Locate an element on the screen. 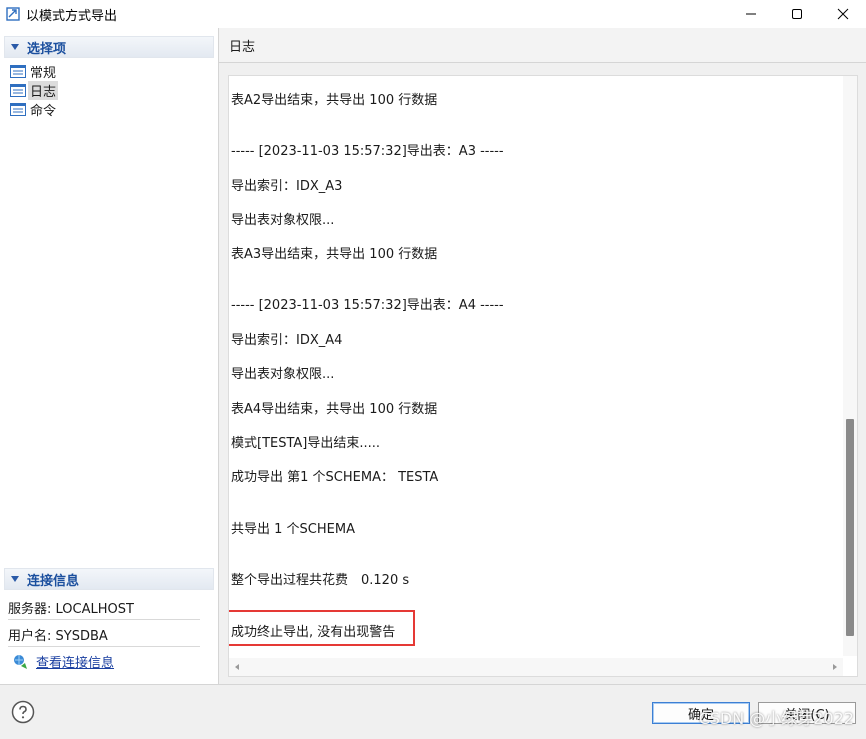 The width and height of the screenshot is (866, 739). log-line: 表A3导出结束，共导出 100 行数据 is located at coordinates (334, 254).